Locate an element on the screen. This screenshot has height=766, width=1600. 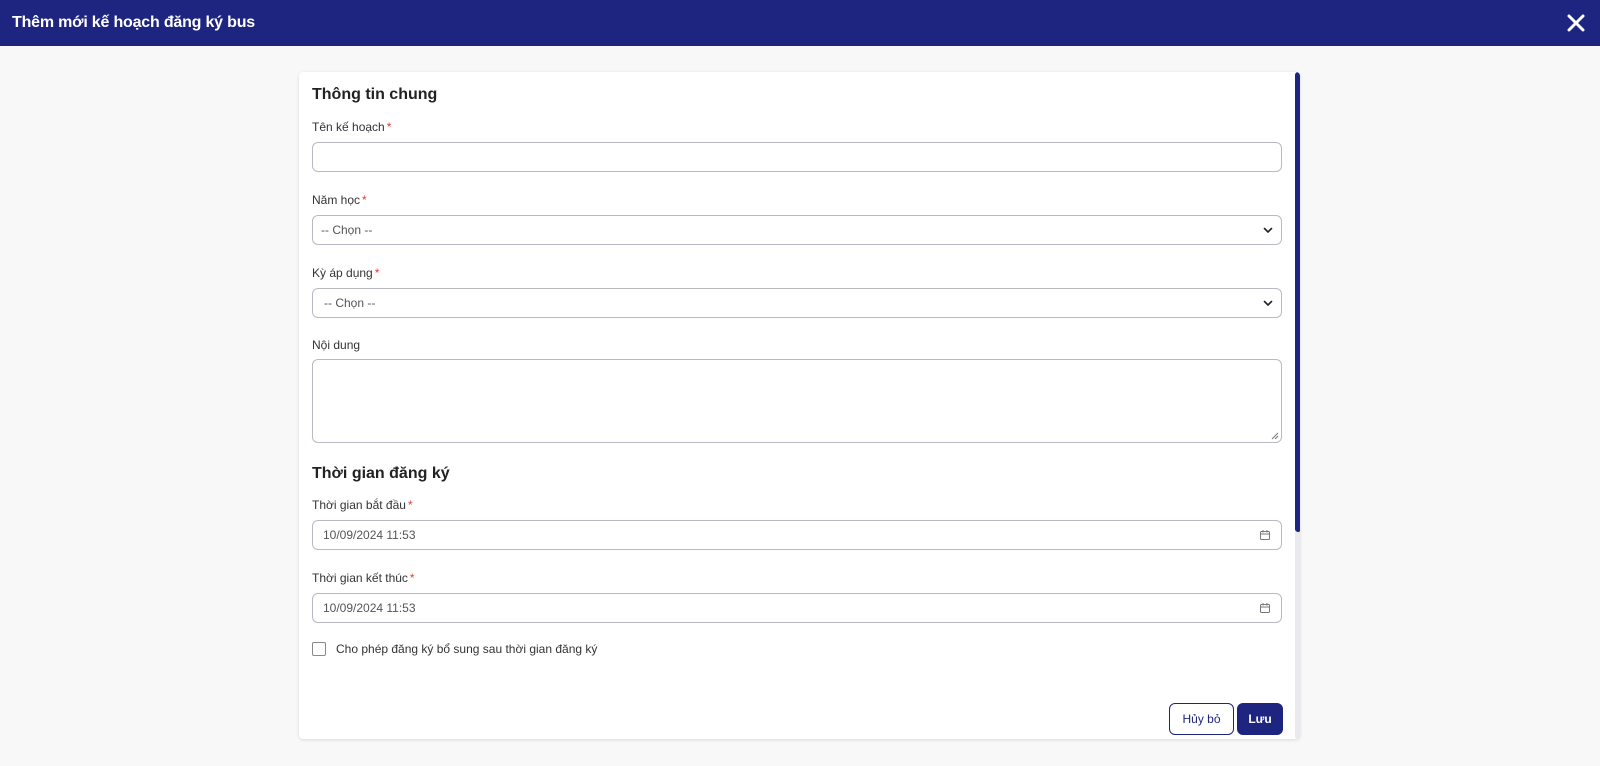
term-selected: -- Chọn -- is located at coordinates (350, 303).